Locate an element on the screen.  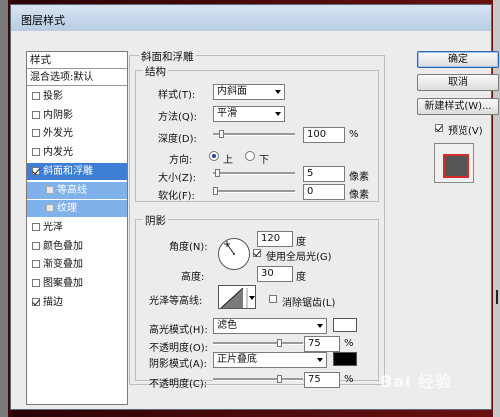
style-item-label: 图案叠加 is located at coordinates (63, 283).